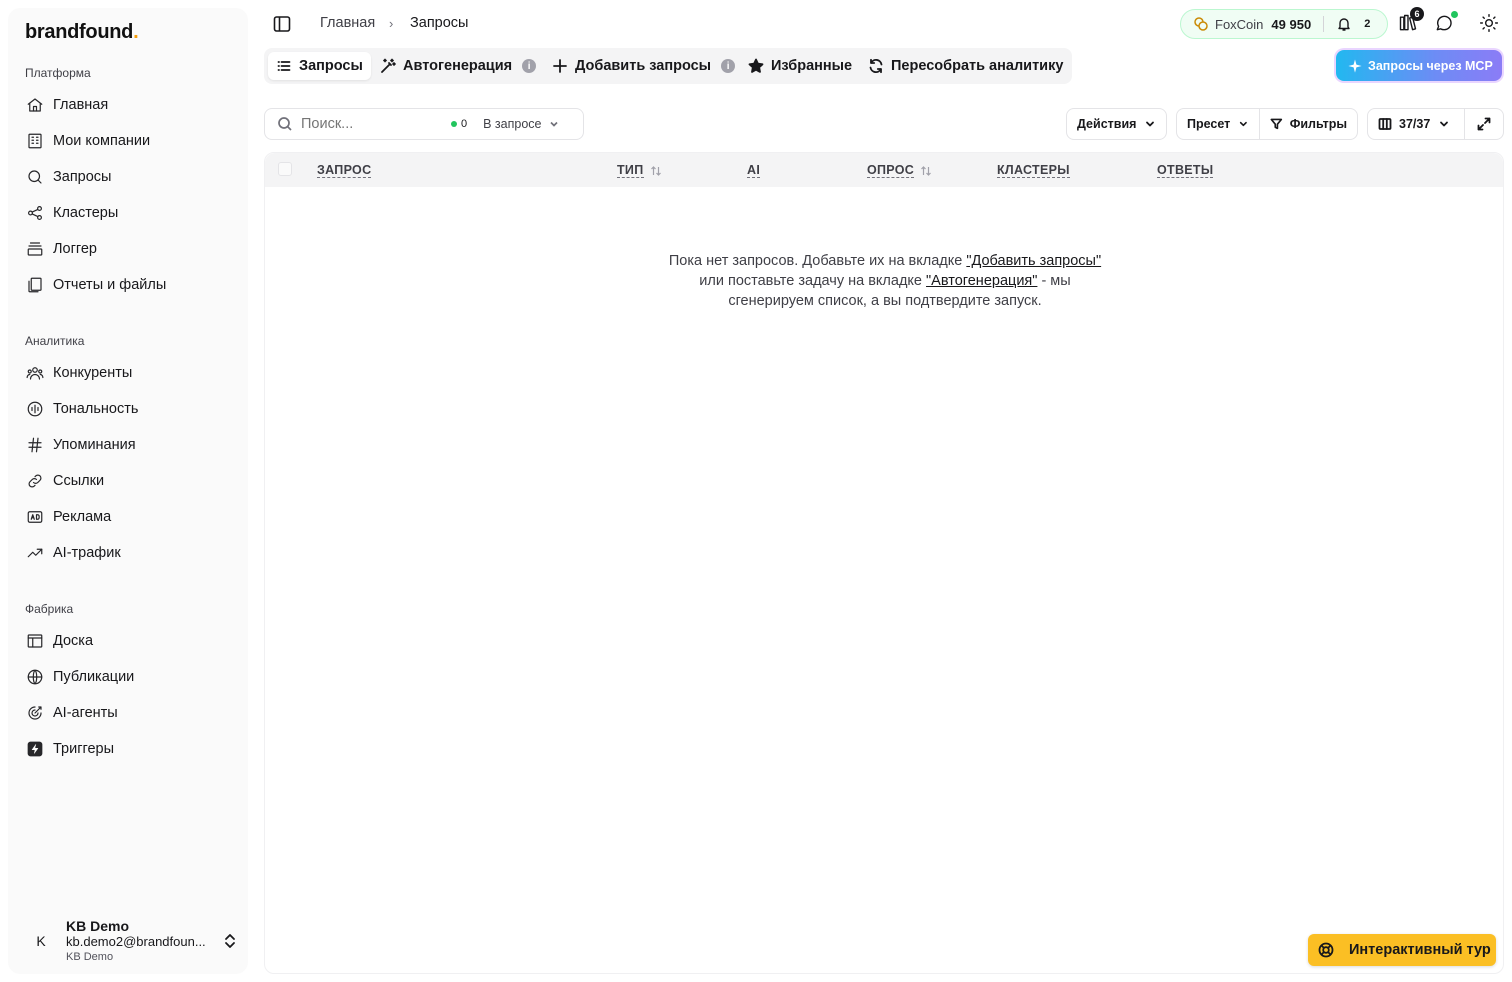  I want to click on autogeneration-link: "Автогенерация", so click(981, 281).